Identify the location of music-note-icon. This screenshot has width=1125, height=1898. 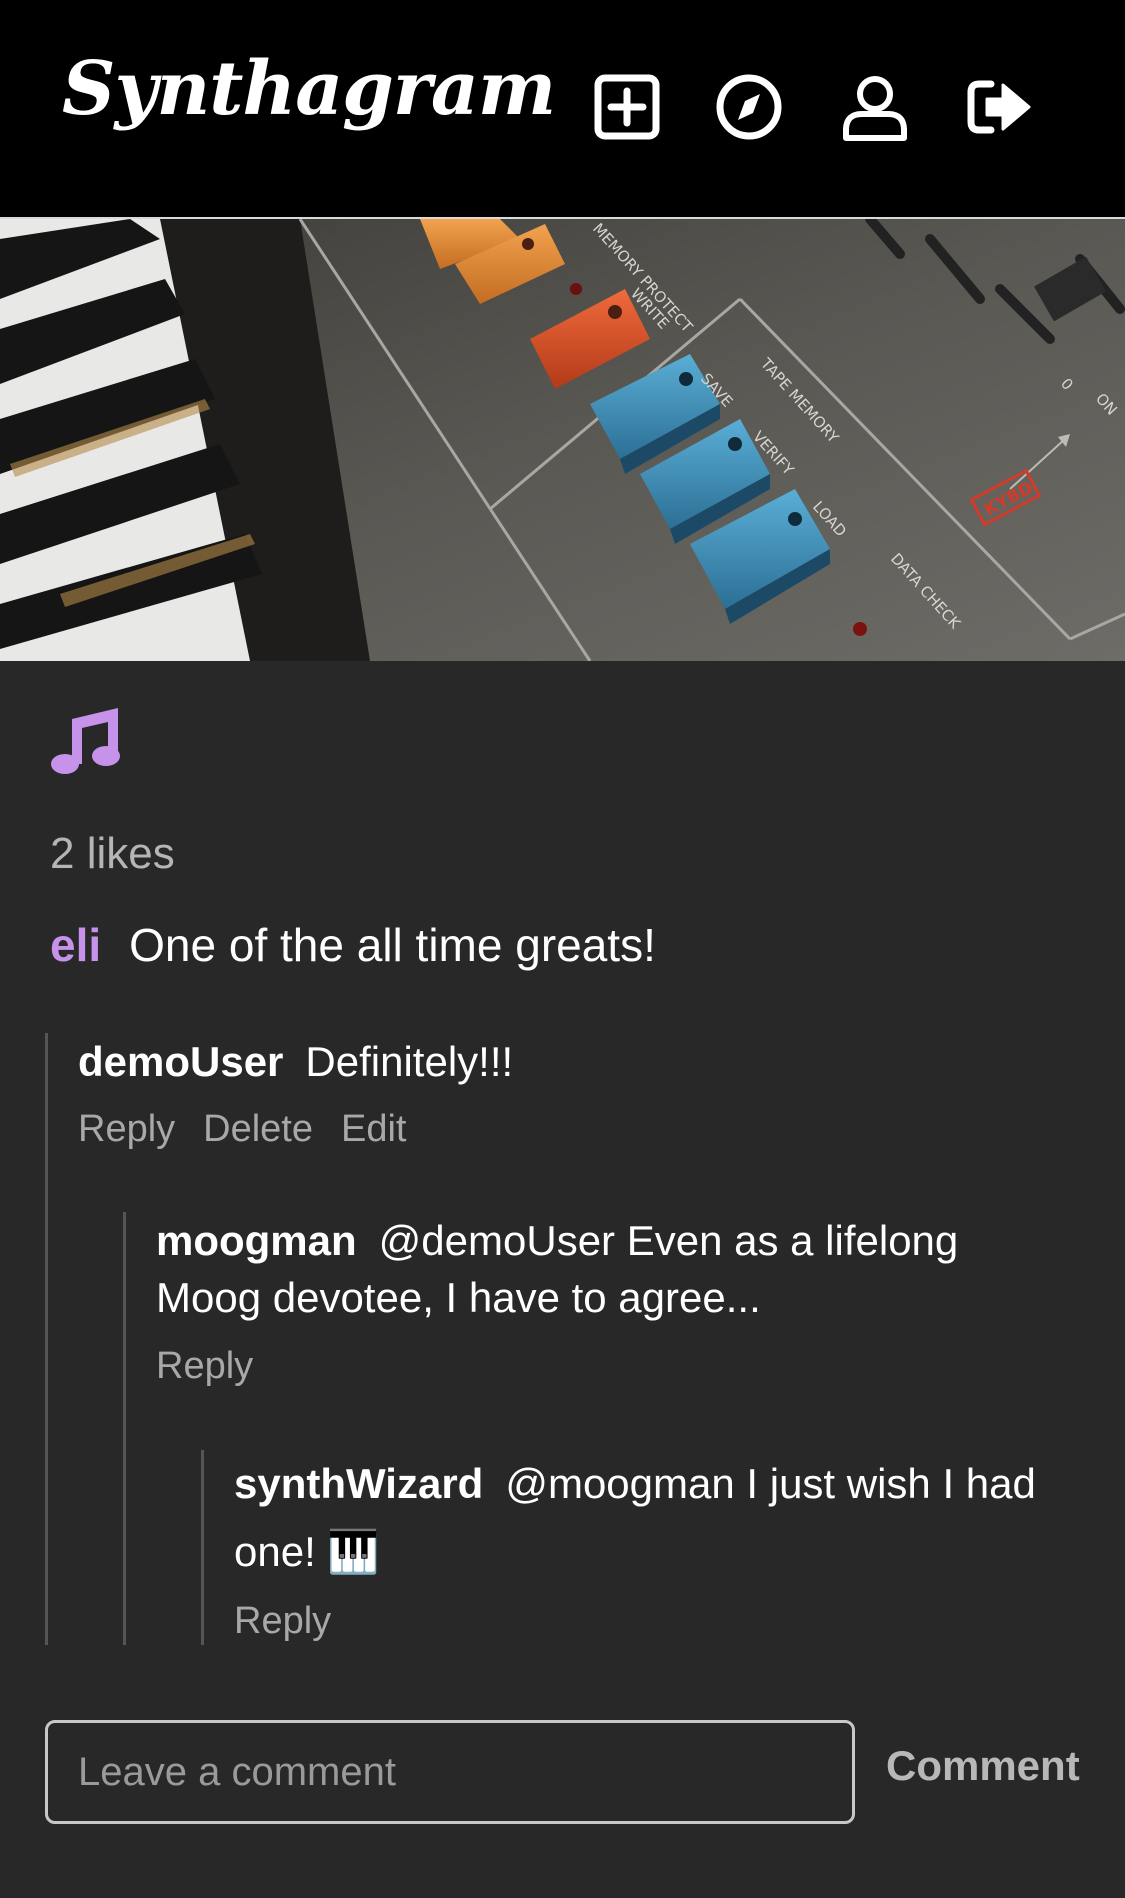
(86, 740).